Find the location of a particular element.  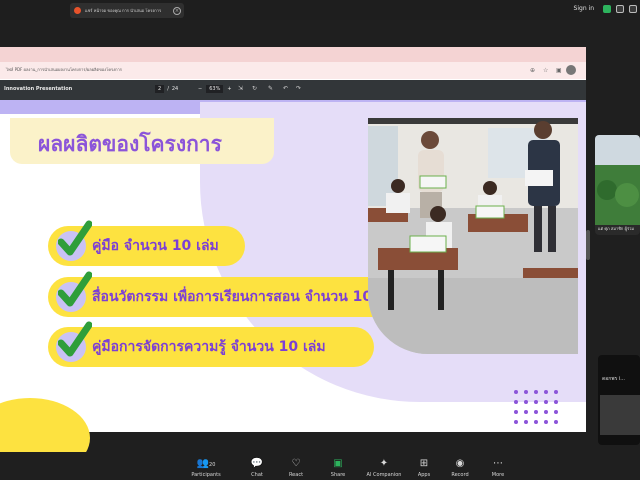

redo-icon: ↷ is located at coordinates (298, 88).